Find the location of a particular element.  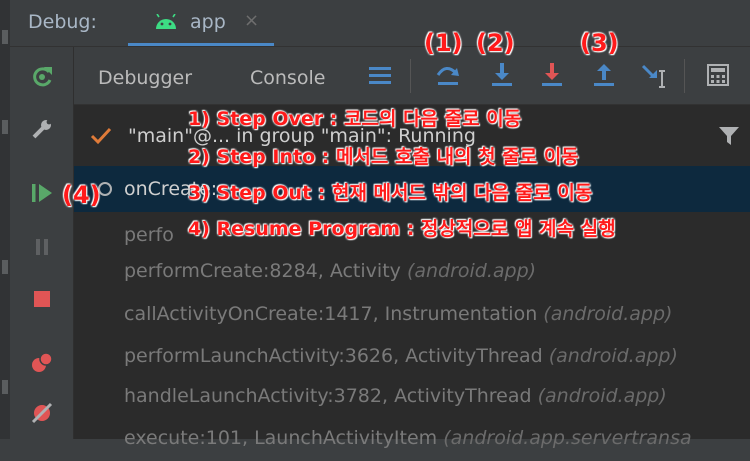

view-breakpoints-button is located at coordinates (42, 363).